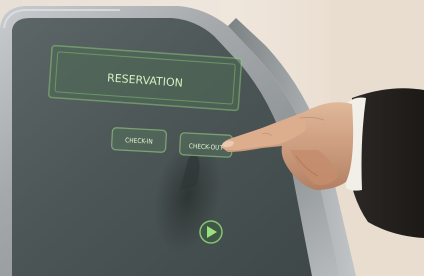  What do you see at coordinates (211, 232) in the screenshot?
I see `next-button` at bounding box center [211, 232].